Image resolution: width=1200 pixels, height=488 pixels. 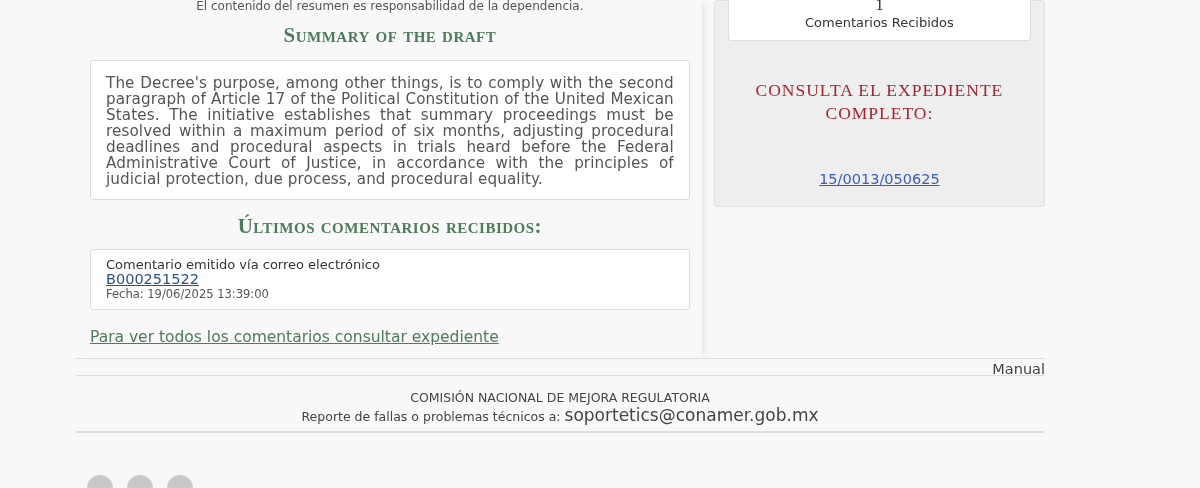 What do you see at coordinates (879, 102) in the screenshot?
I see `file-heading: CONSULTA EL EXPEDIENTE COMPLETO:` at bounding box center [879, 102].